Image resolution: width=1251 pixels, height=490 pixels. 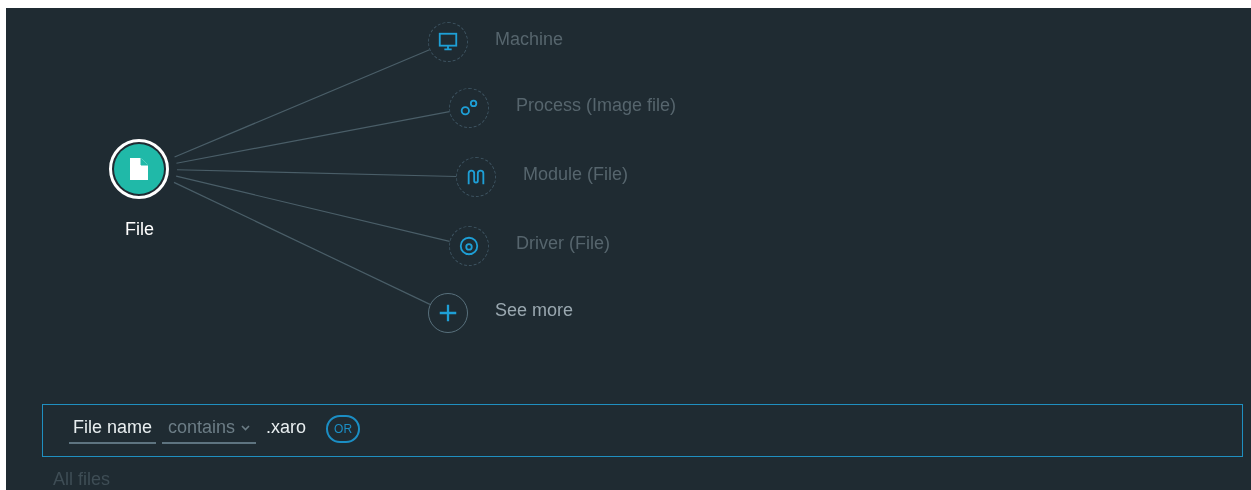 I want to click on node-label: Module (File), so click(x=576, y=174).